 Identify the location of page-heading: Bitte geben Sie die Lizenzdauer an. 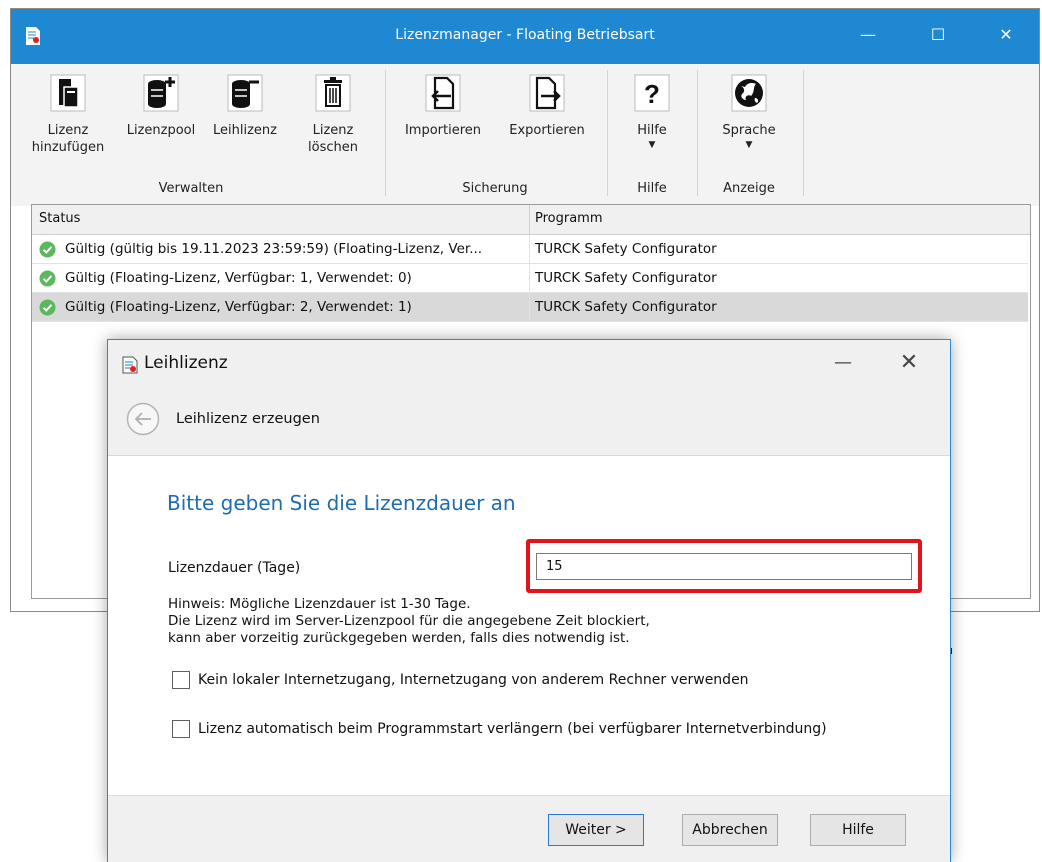
(341, 503).